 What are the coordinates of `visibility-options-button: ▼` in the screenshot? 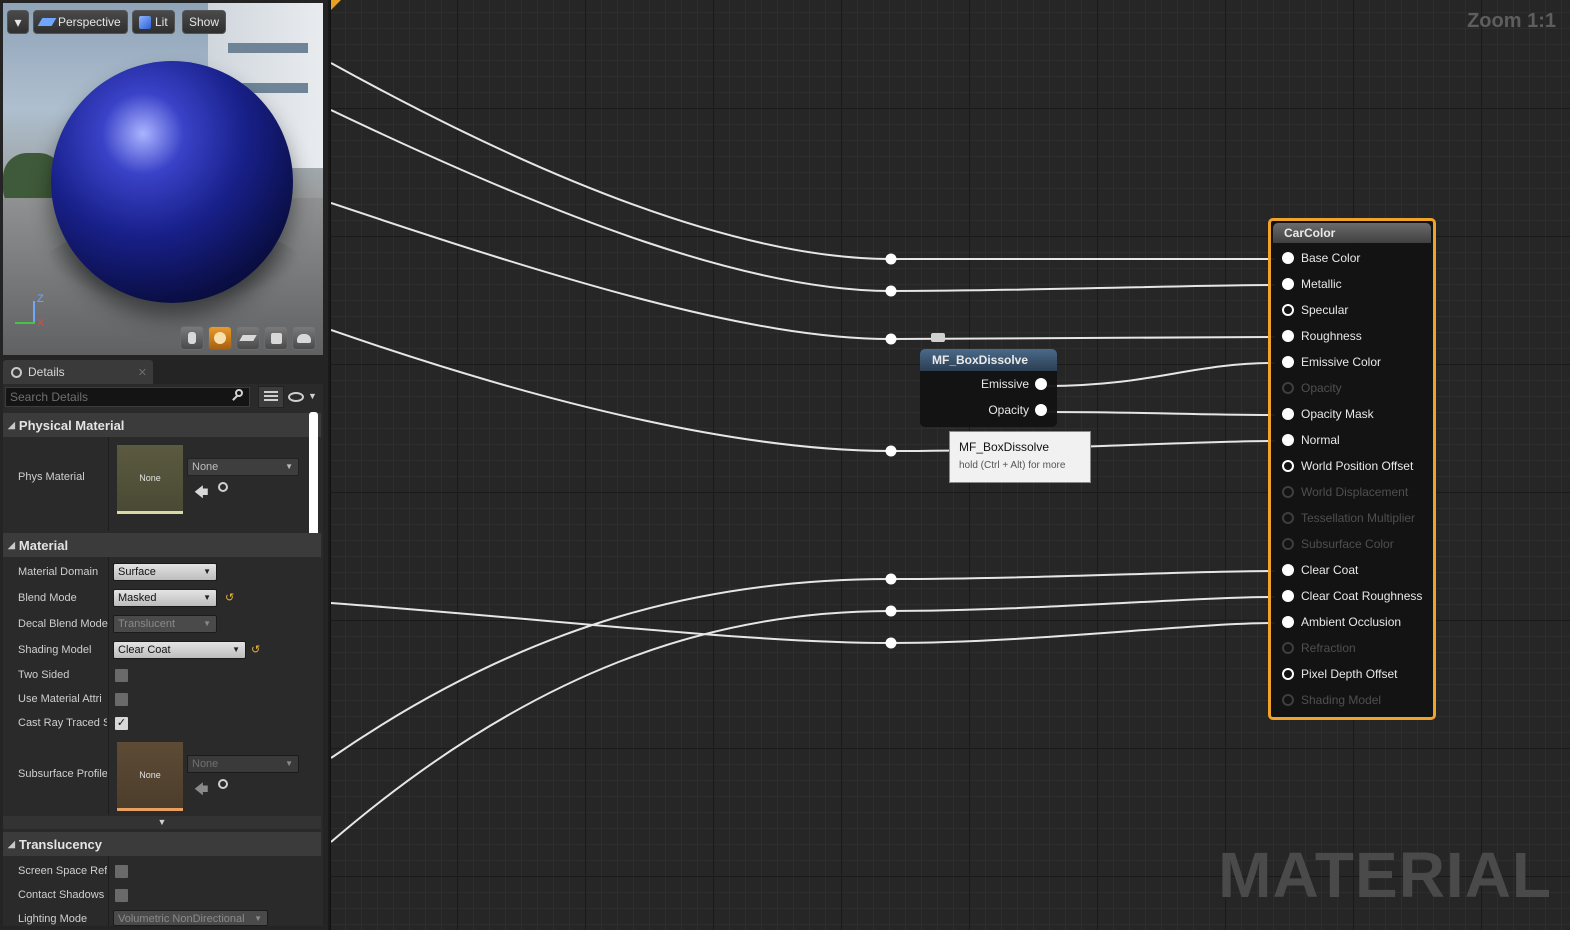 It's located at (303, 398).